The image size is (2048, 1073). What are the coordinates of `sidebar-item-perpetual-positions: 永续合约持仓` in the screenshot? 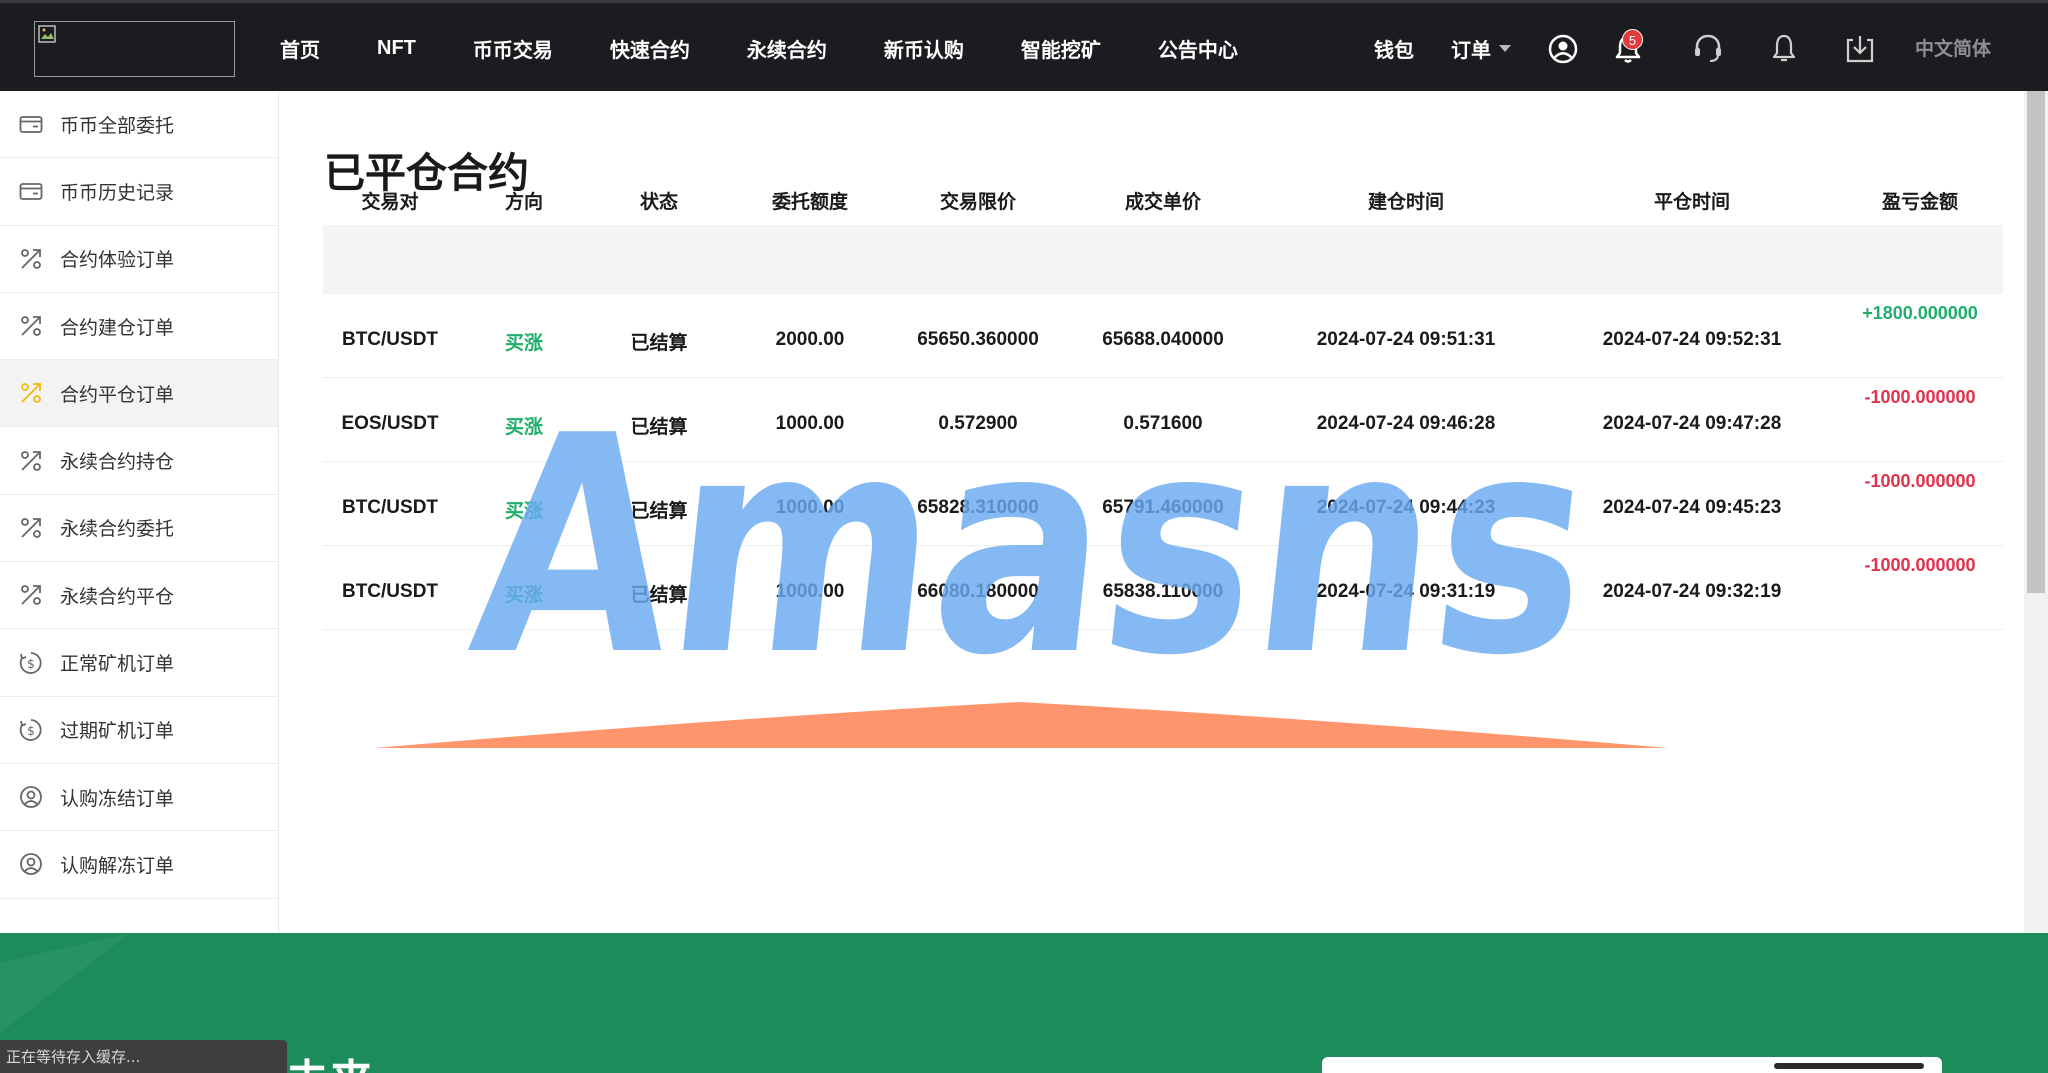 It's located at (139, 461).